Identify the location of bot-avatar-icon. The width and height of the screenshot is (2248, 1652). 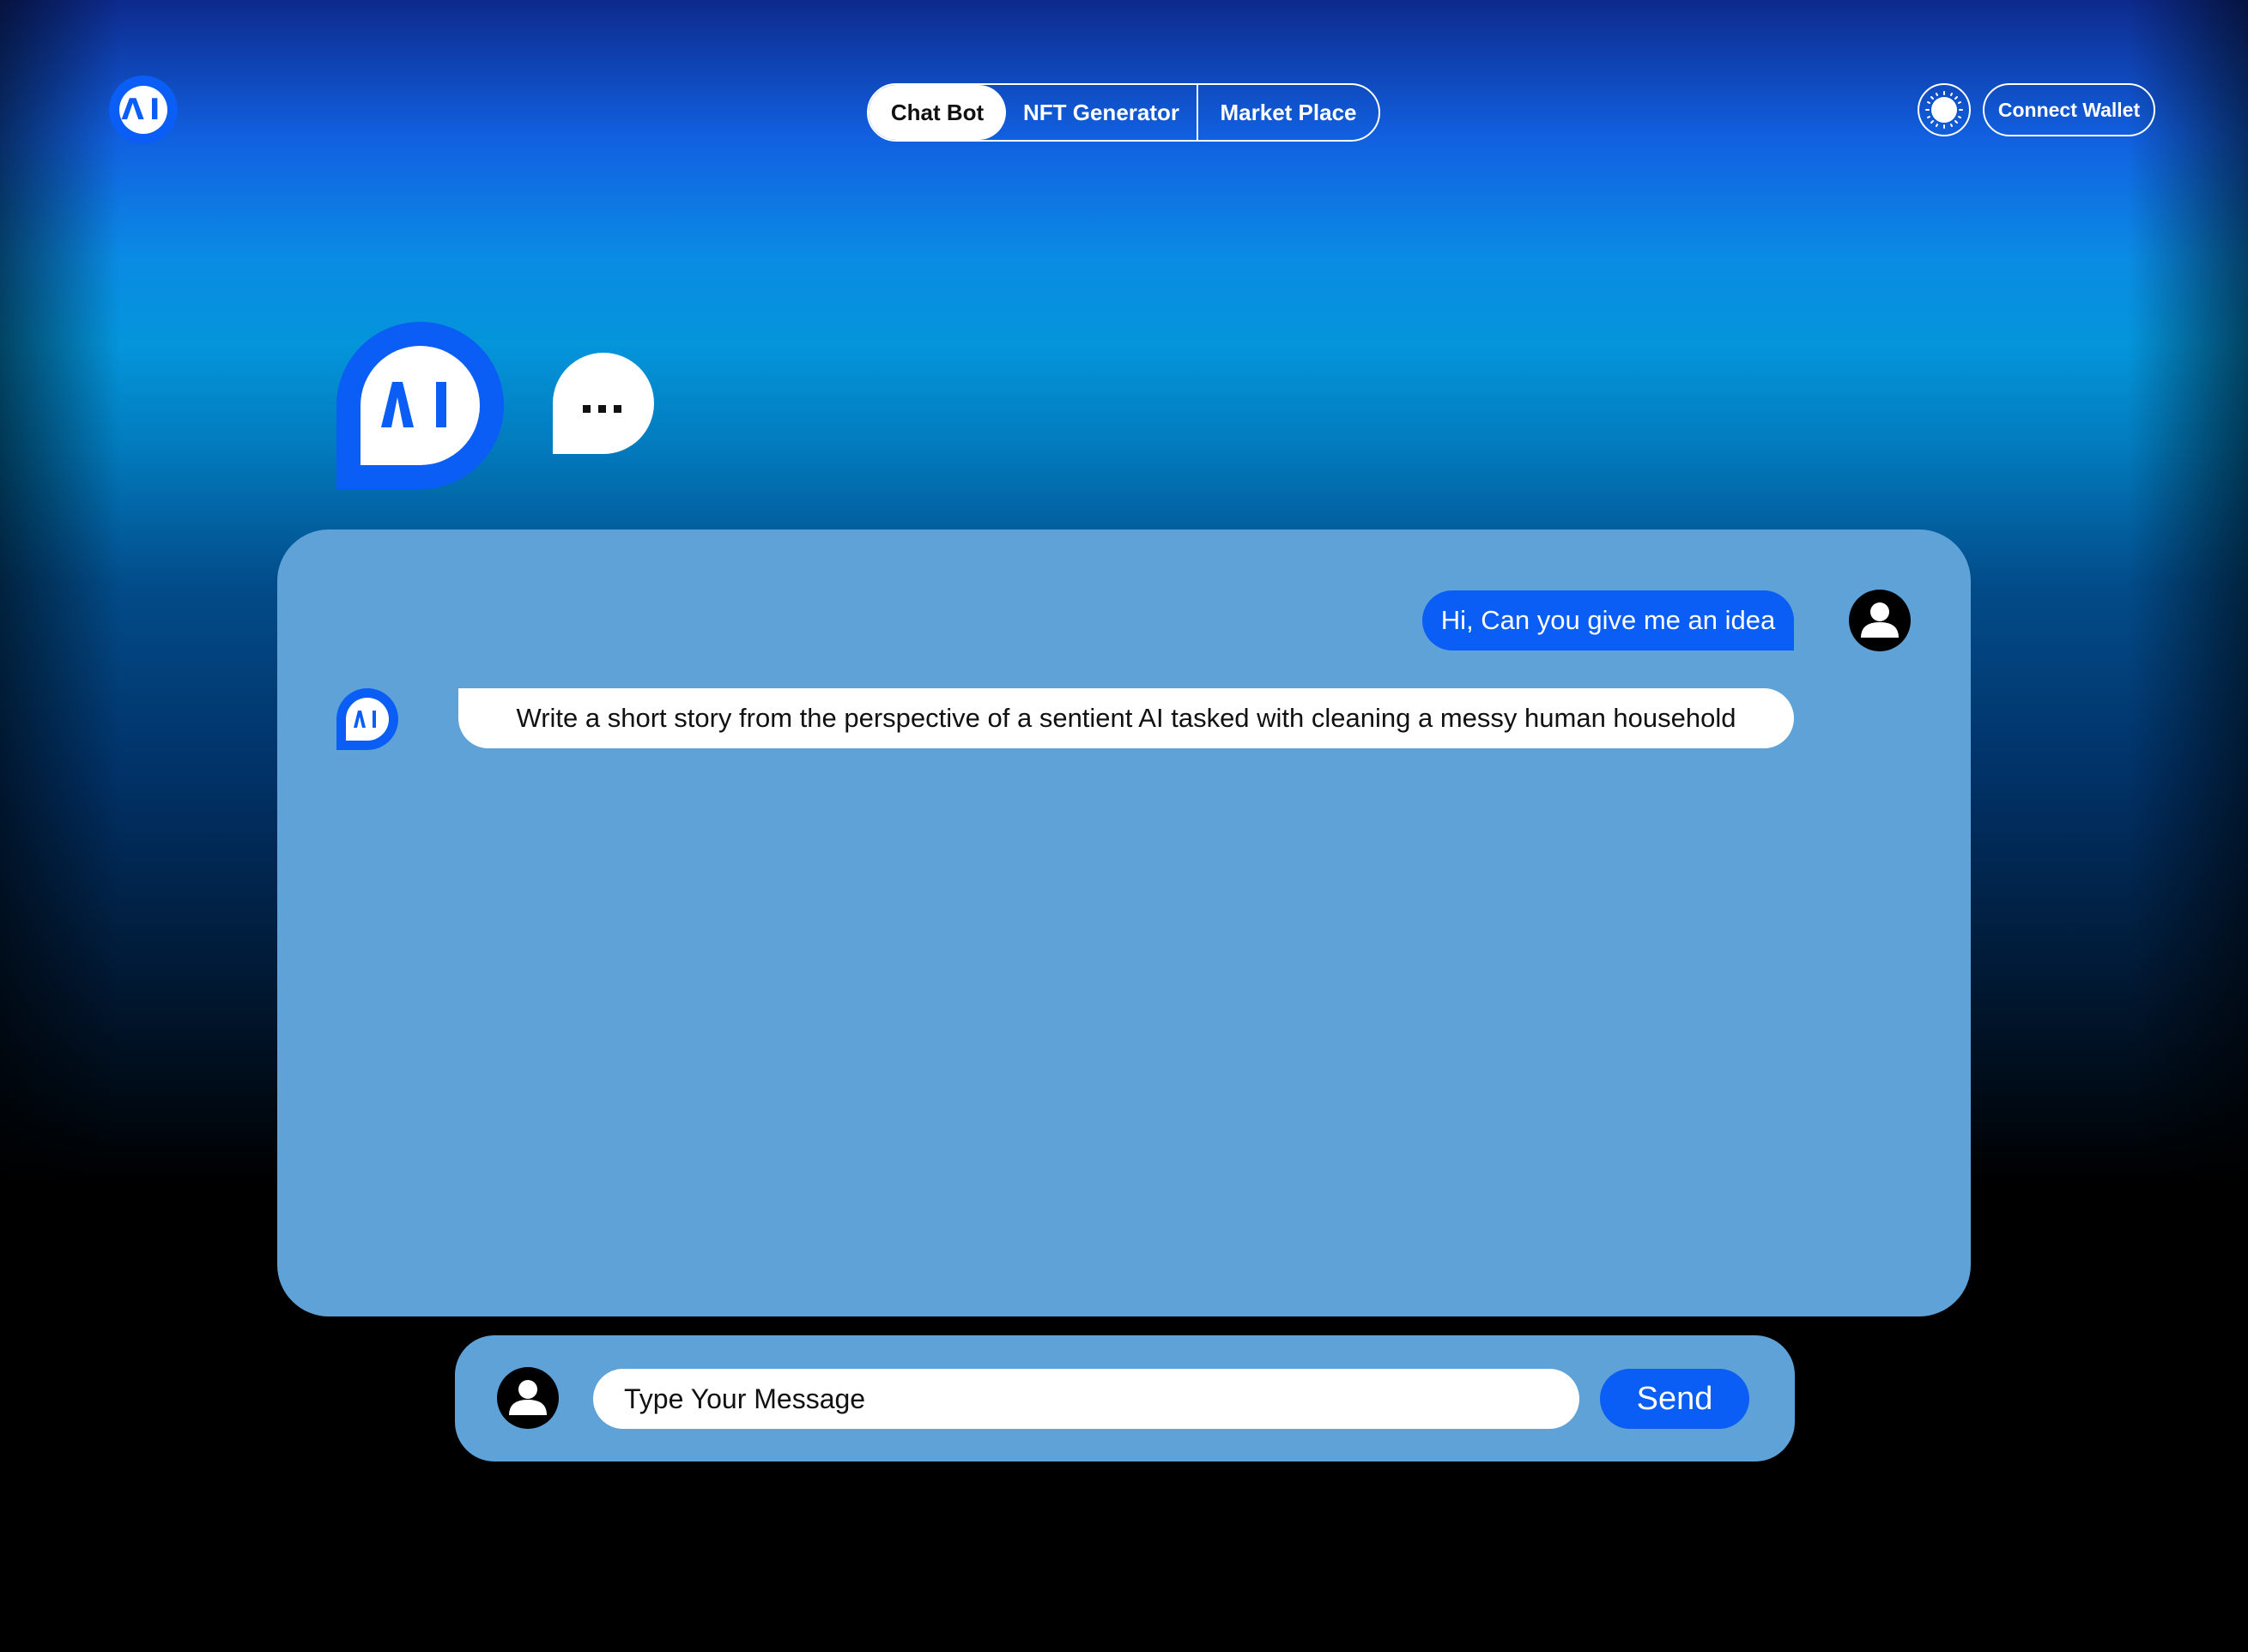
(367, 719).